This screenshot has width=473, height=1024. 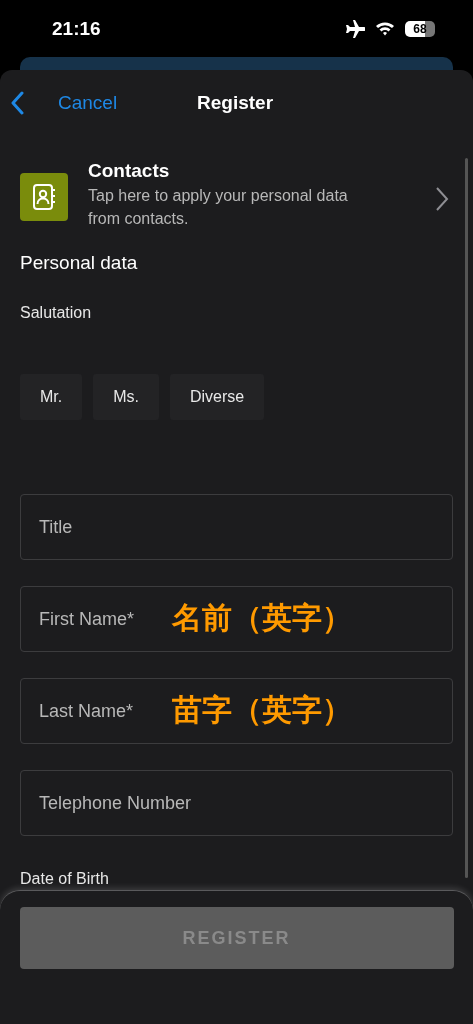 What do you see at coordinates (235, 103) in the screenshot?
I see `page-title: Register` at bounding box center [235, 103].